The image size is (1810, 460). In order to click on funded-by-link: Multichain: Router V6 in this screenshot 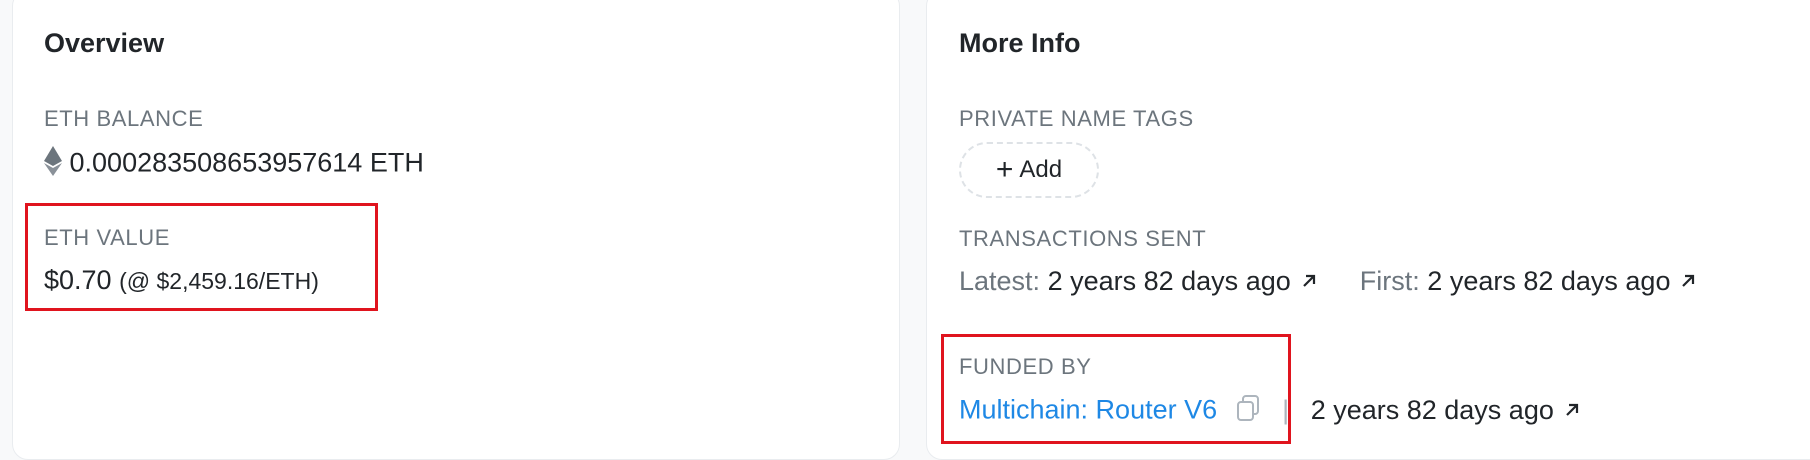, I will do `click(1088, 410)`.